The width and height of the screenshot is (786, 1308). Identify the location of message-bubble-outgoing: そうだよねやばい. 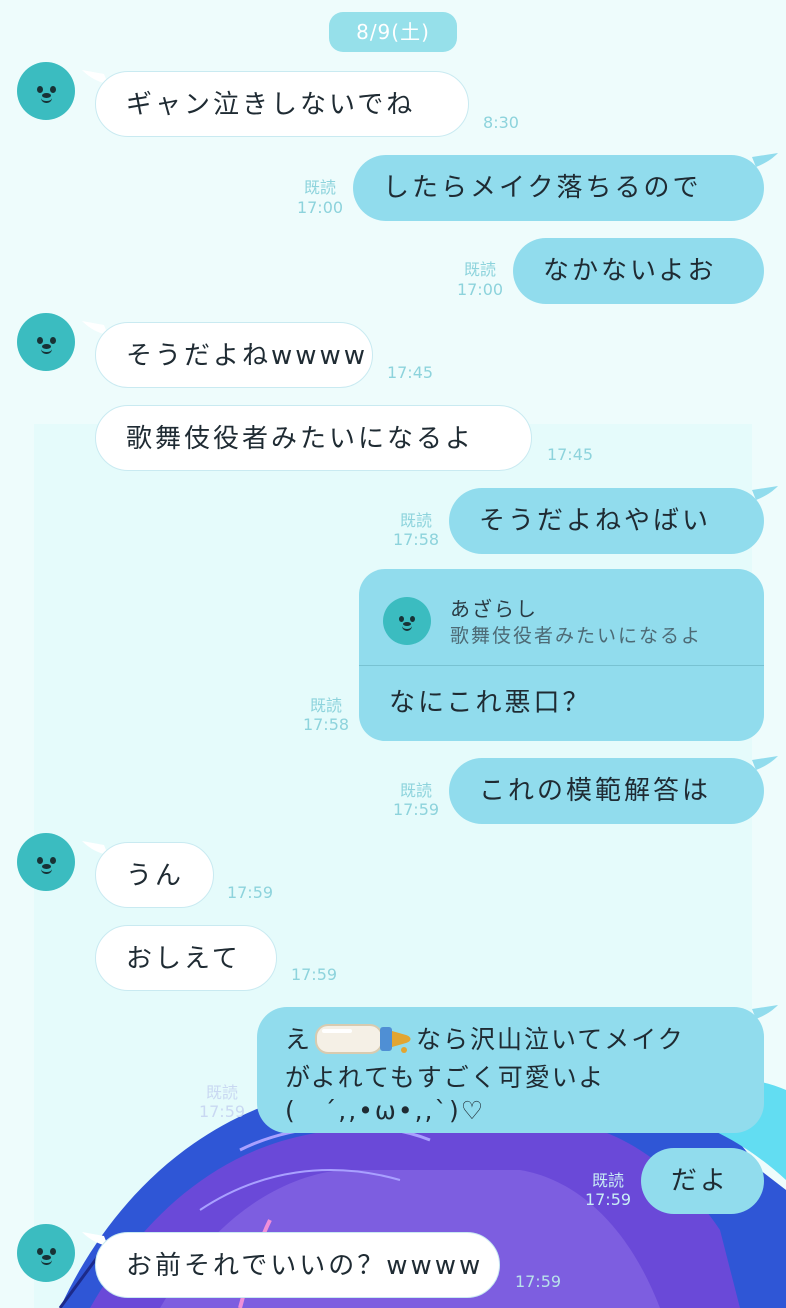
(606, 521).